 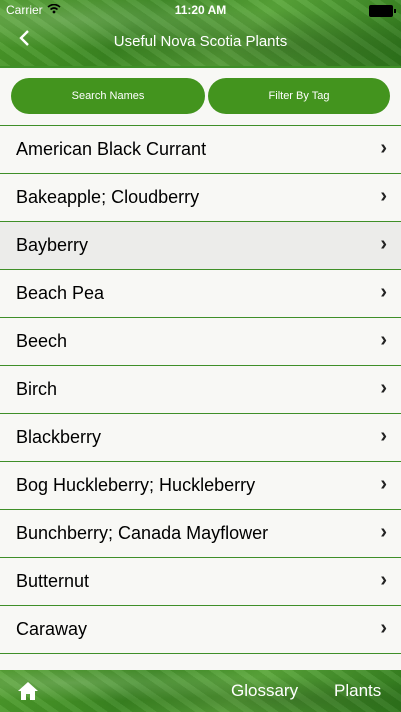 What do you see at coordinates (111, 149) in the screenshot?
I see `list-item-label: American Black Currant` at bounding box center [111, 149].